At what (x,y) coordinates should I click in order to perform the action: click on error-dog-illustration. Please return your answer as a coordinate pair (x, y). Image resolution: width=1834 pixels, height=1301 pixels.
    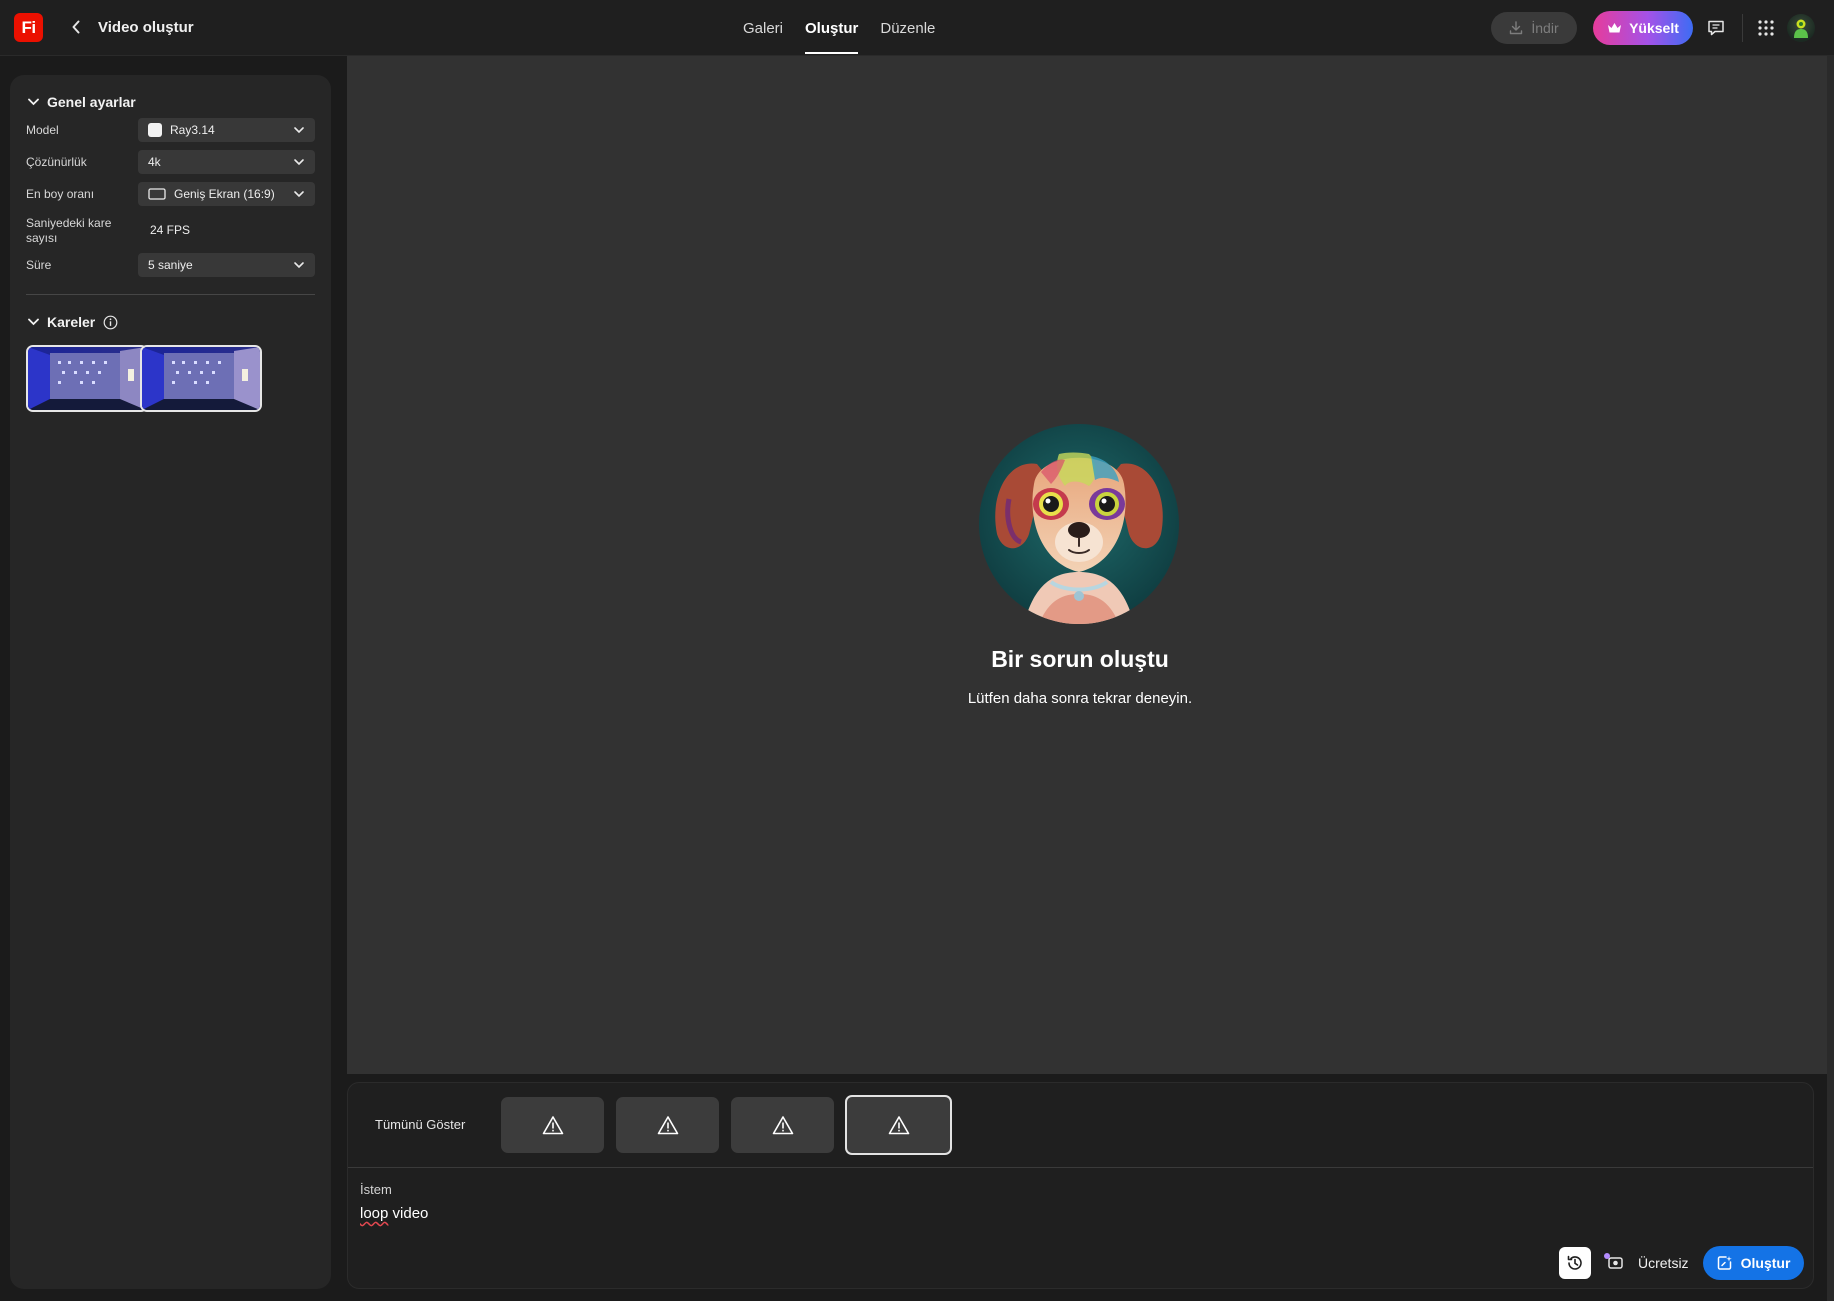
    Looking at the image, I should click on (1079, 524).